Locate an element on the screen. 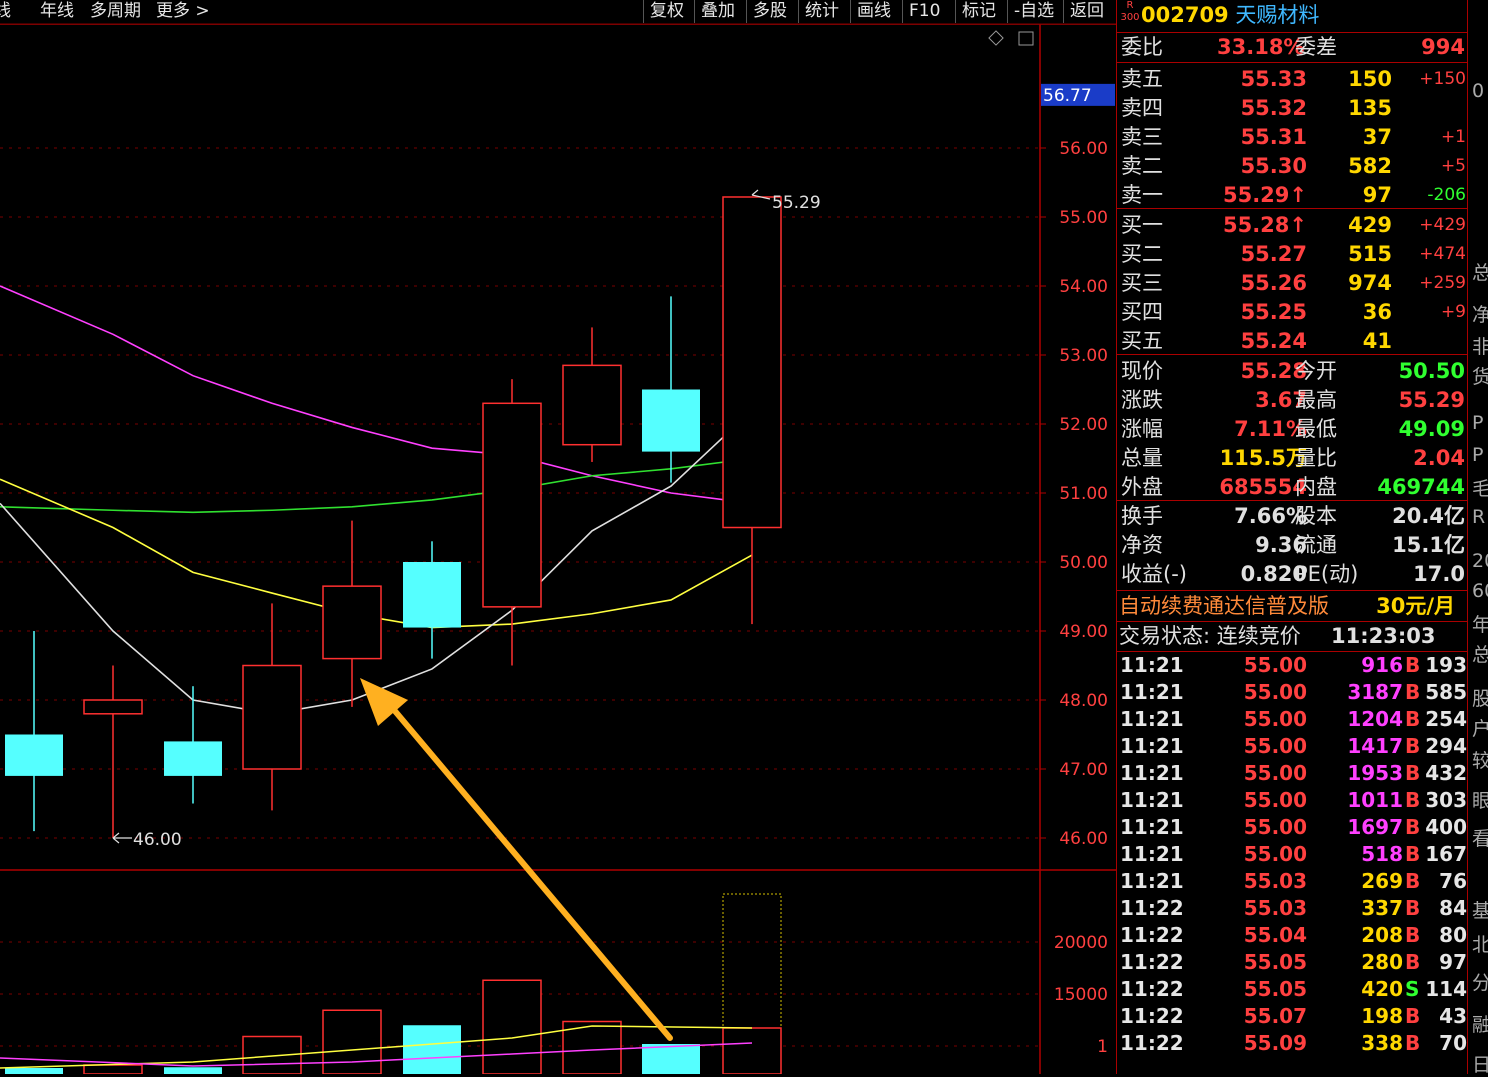 This screenshot has height=1077, width=1488. stat-label: 最高 is located at coordinates (1316, 400).